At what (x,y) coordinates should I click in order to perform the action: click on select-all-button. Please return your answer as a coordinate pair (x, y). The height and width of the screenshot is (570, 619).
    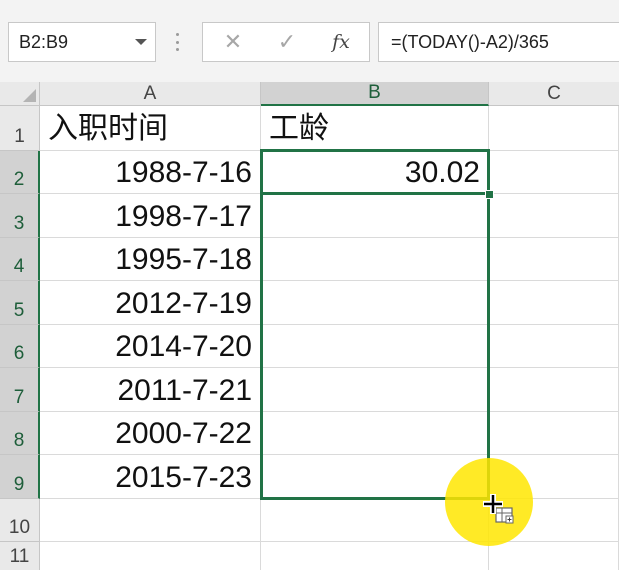
    Looking at the image, I should click on (20, 94).